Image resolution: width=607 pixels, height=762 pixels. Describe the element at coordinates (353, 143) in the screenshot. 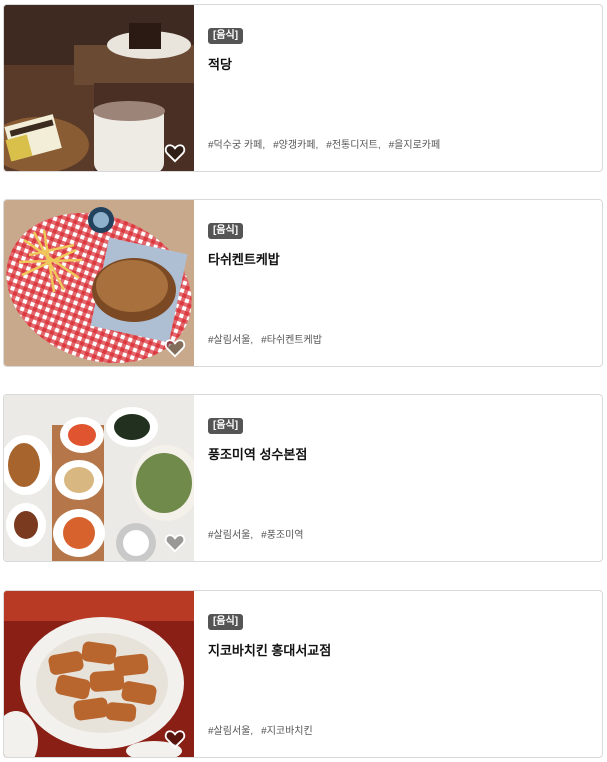

I see `hashtag: #전통디저트,` at that location.